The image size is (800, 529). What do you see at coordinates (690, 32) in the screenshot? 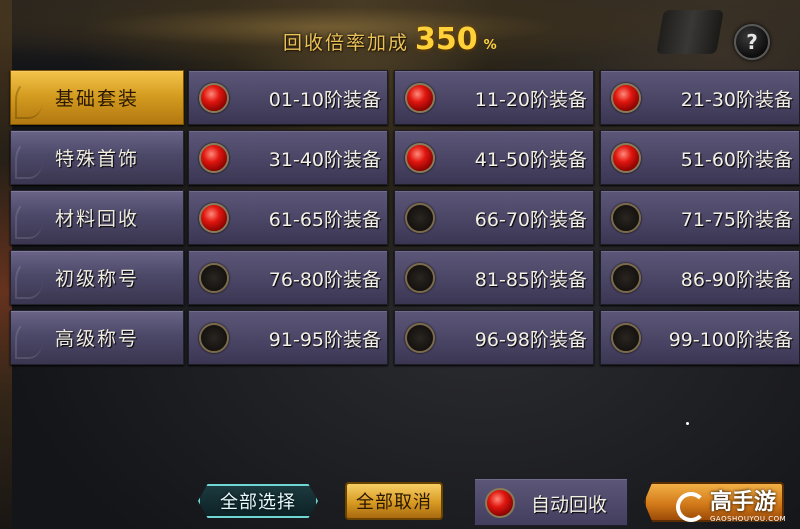
I see `decorative-pillar` at bounding box center [690, 32].